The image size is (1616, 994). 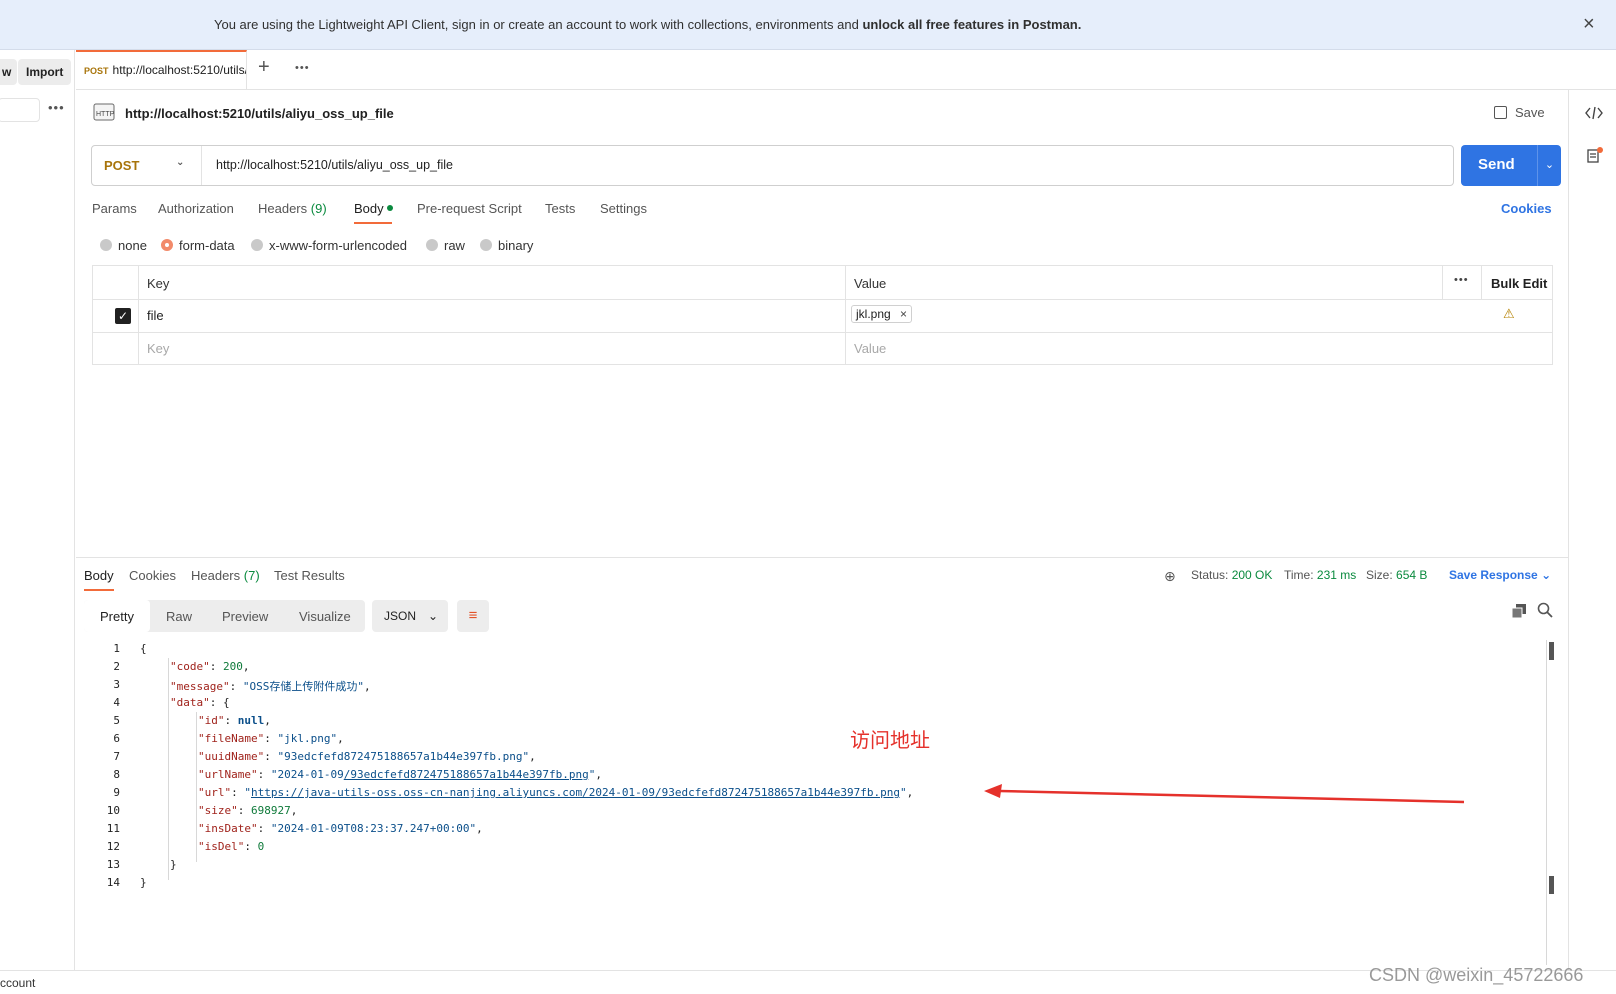 What do you see at coordinates (1592, 530) in the screenshot?
I see `right-rail` at bounding box center [1592, 530].